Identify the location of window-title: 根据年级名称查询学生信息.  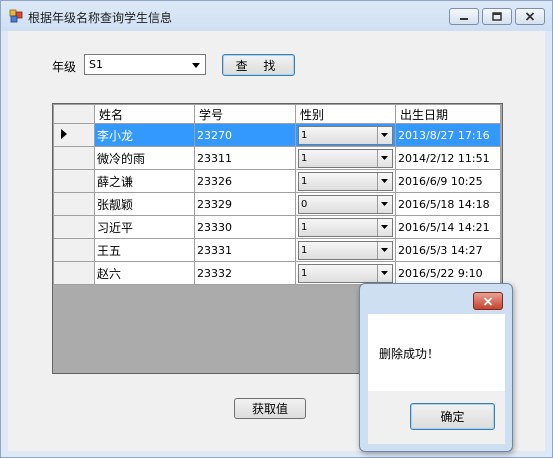
(100, 18).